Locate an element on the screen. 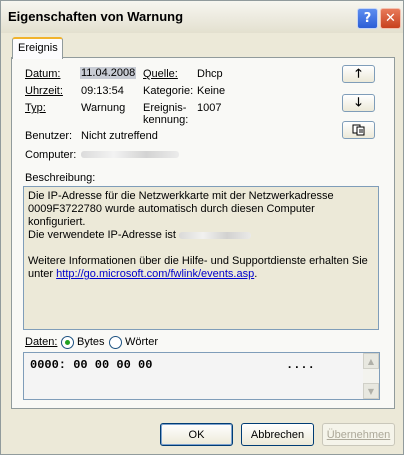 This screenshot has height=455, width=404. event-id-label-line1: Ereignis- is located at coordinates (165, 108).